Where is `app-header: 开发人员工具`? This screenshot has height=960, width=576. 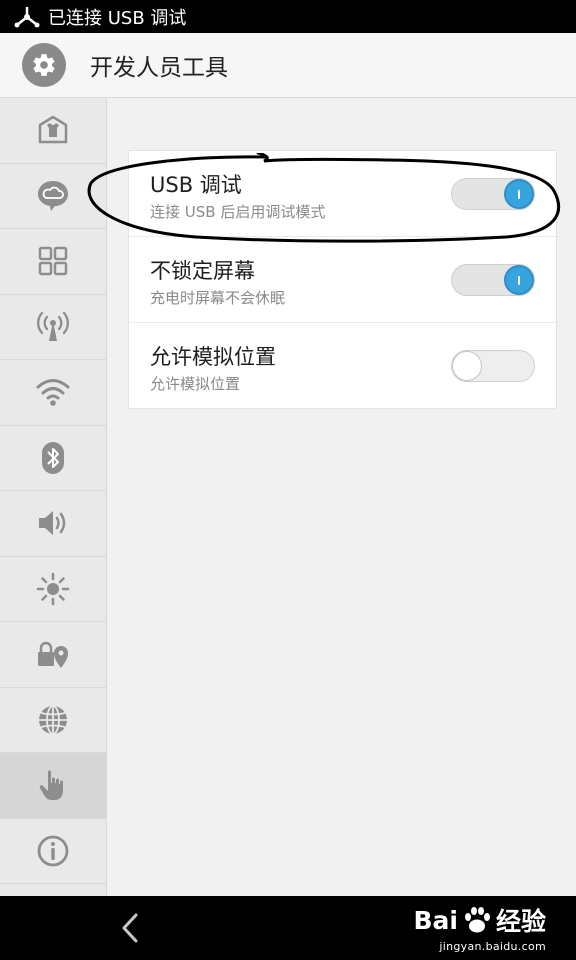 app-header: 开发人员工具 is located at coordinates (288, 65).